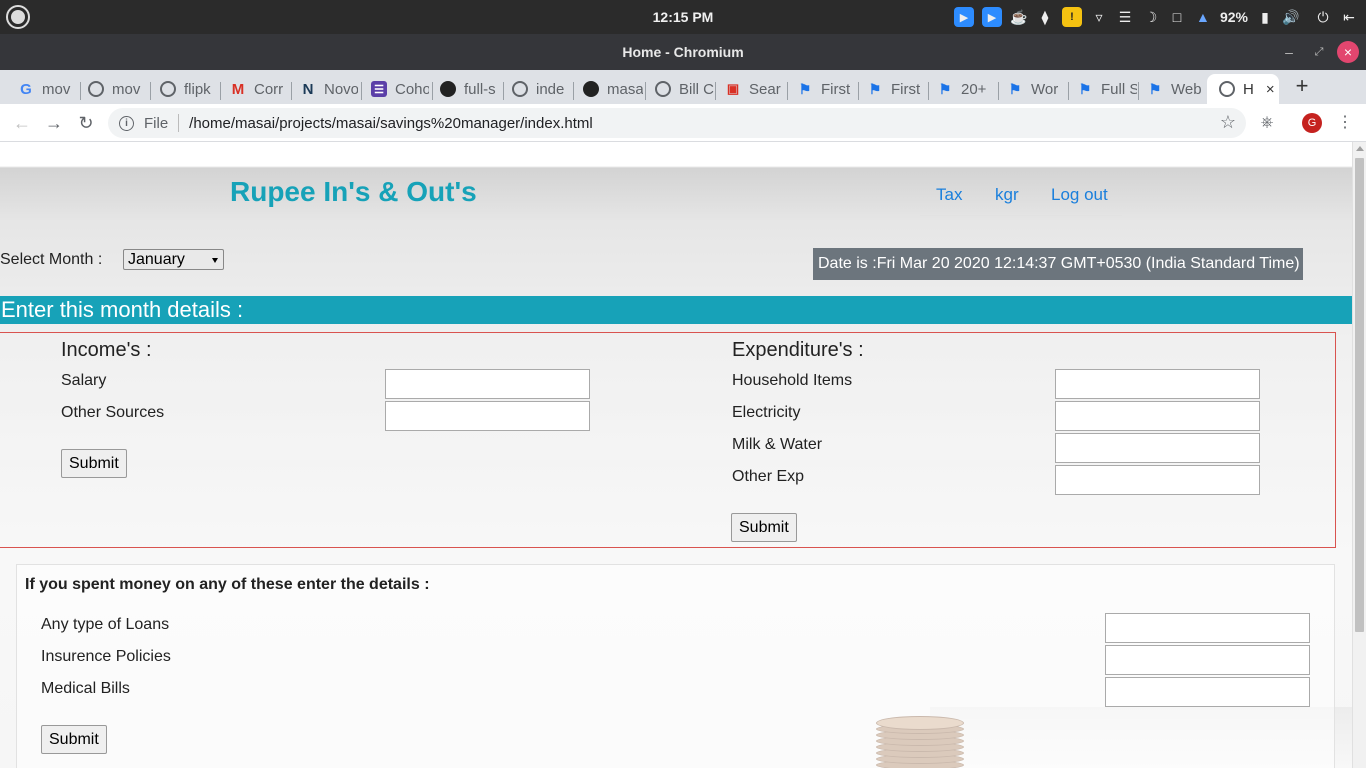  What do you see at coordinates (215, 260) in the screenshot?
I see `dropdown-caret-icon` at bounding box center [215, 260].